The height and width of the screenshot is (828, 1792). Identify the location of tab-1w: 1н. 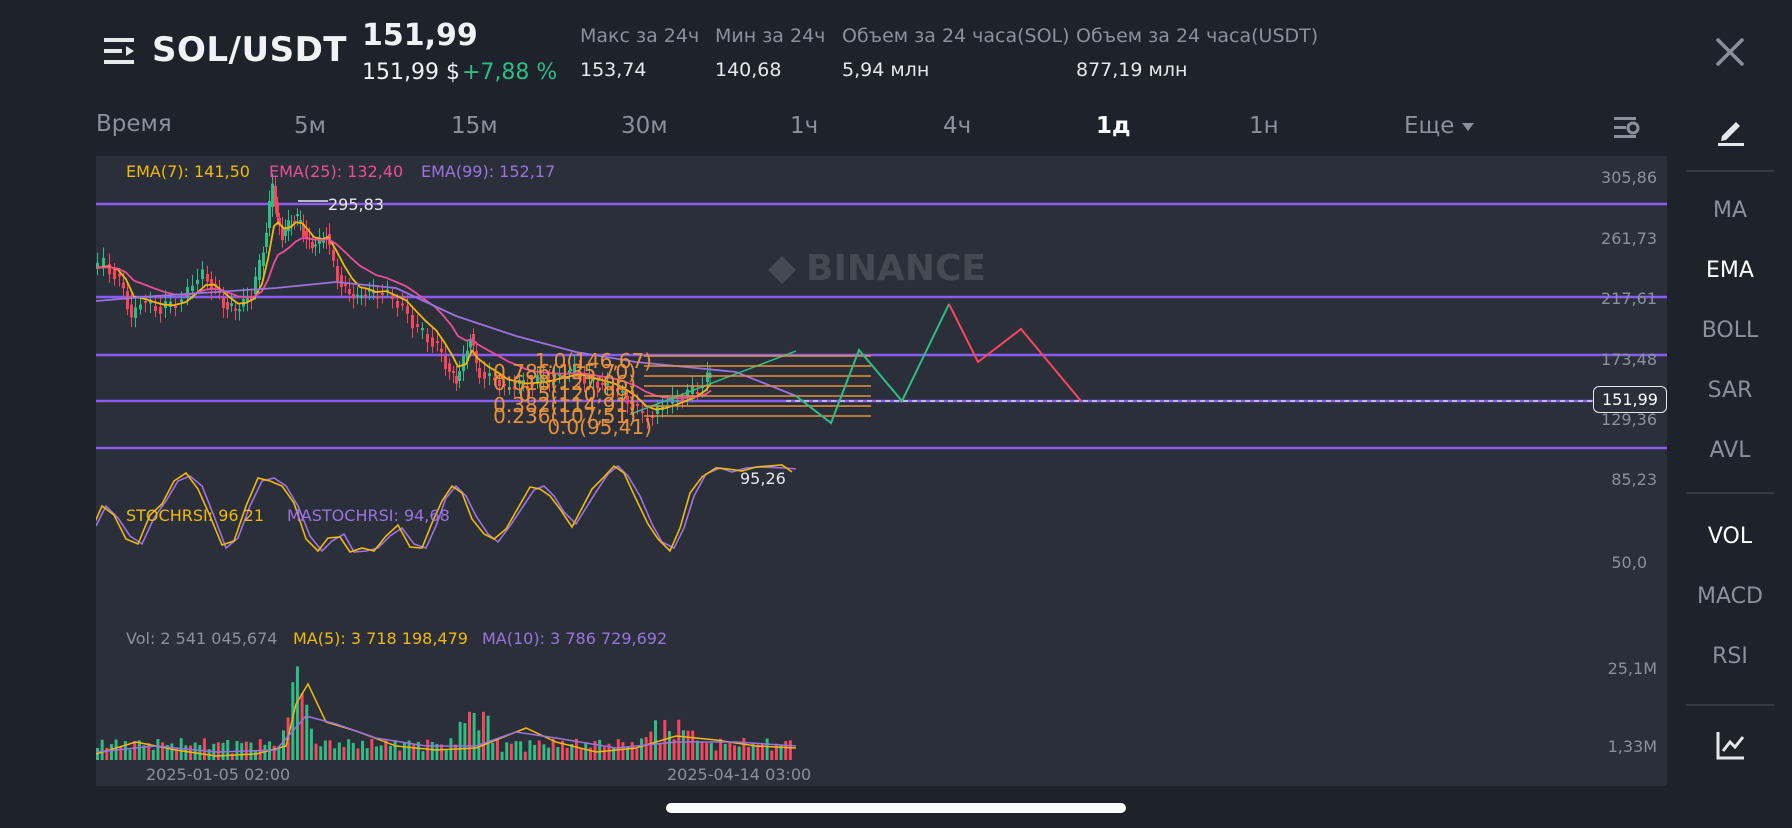
(1264, 126).